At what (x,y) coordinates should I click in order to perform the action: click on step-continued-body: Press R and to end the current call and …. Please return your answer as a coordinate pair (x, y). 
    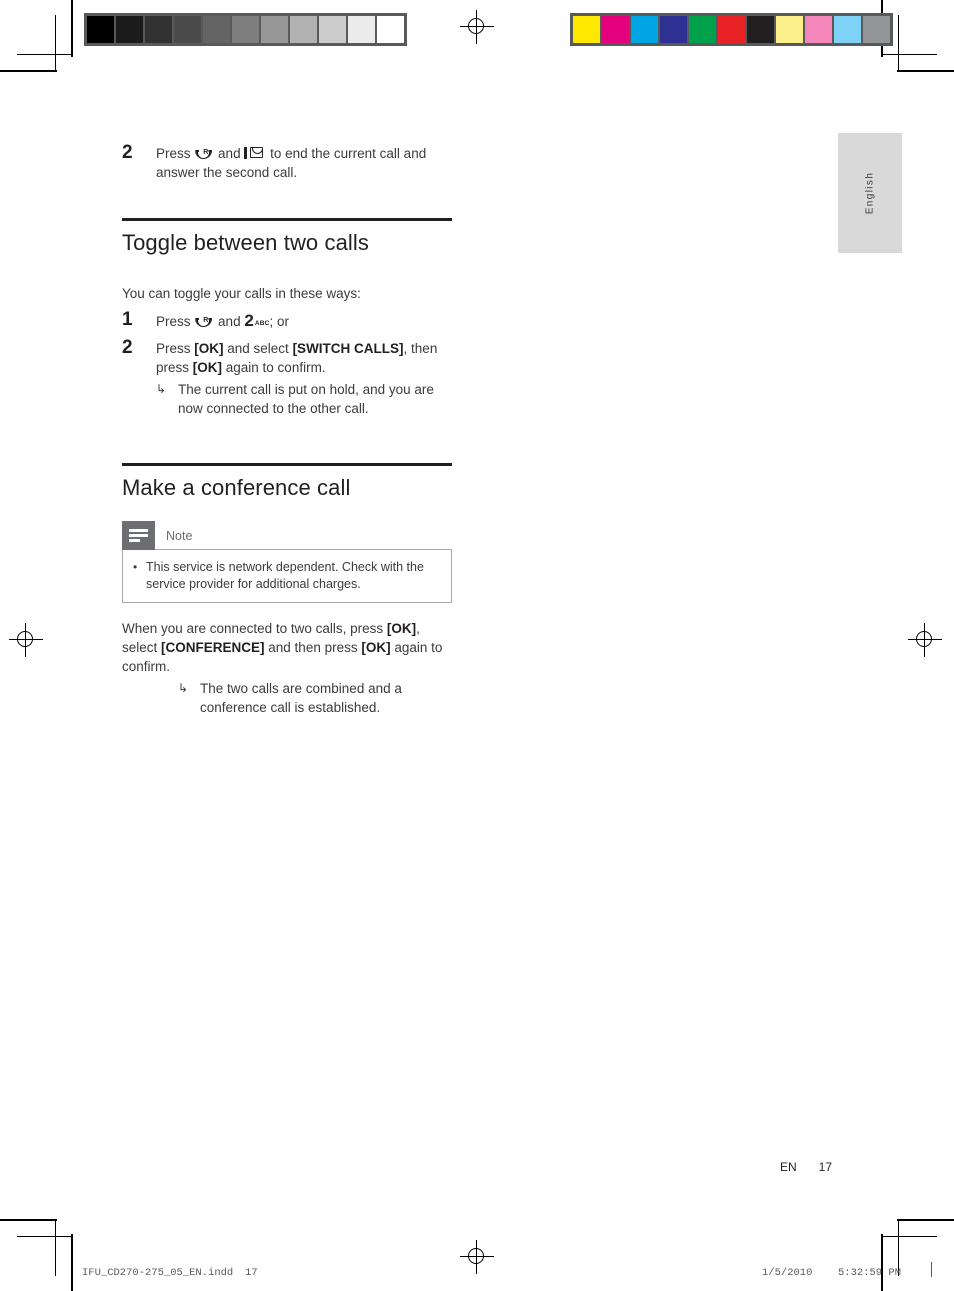
    Looking at the image, I should click on (305, 162).